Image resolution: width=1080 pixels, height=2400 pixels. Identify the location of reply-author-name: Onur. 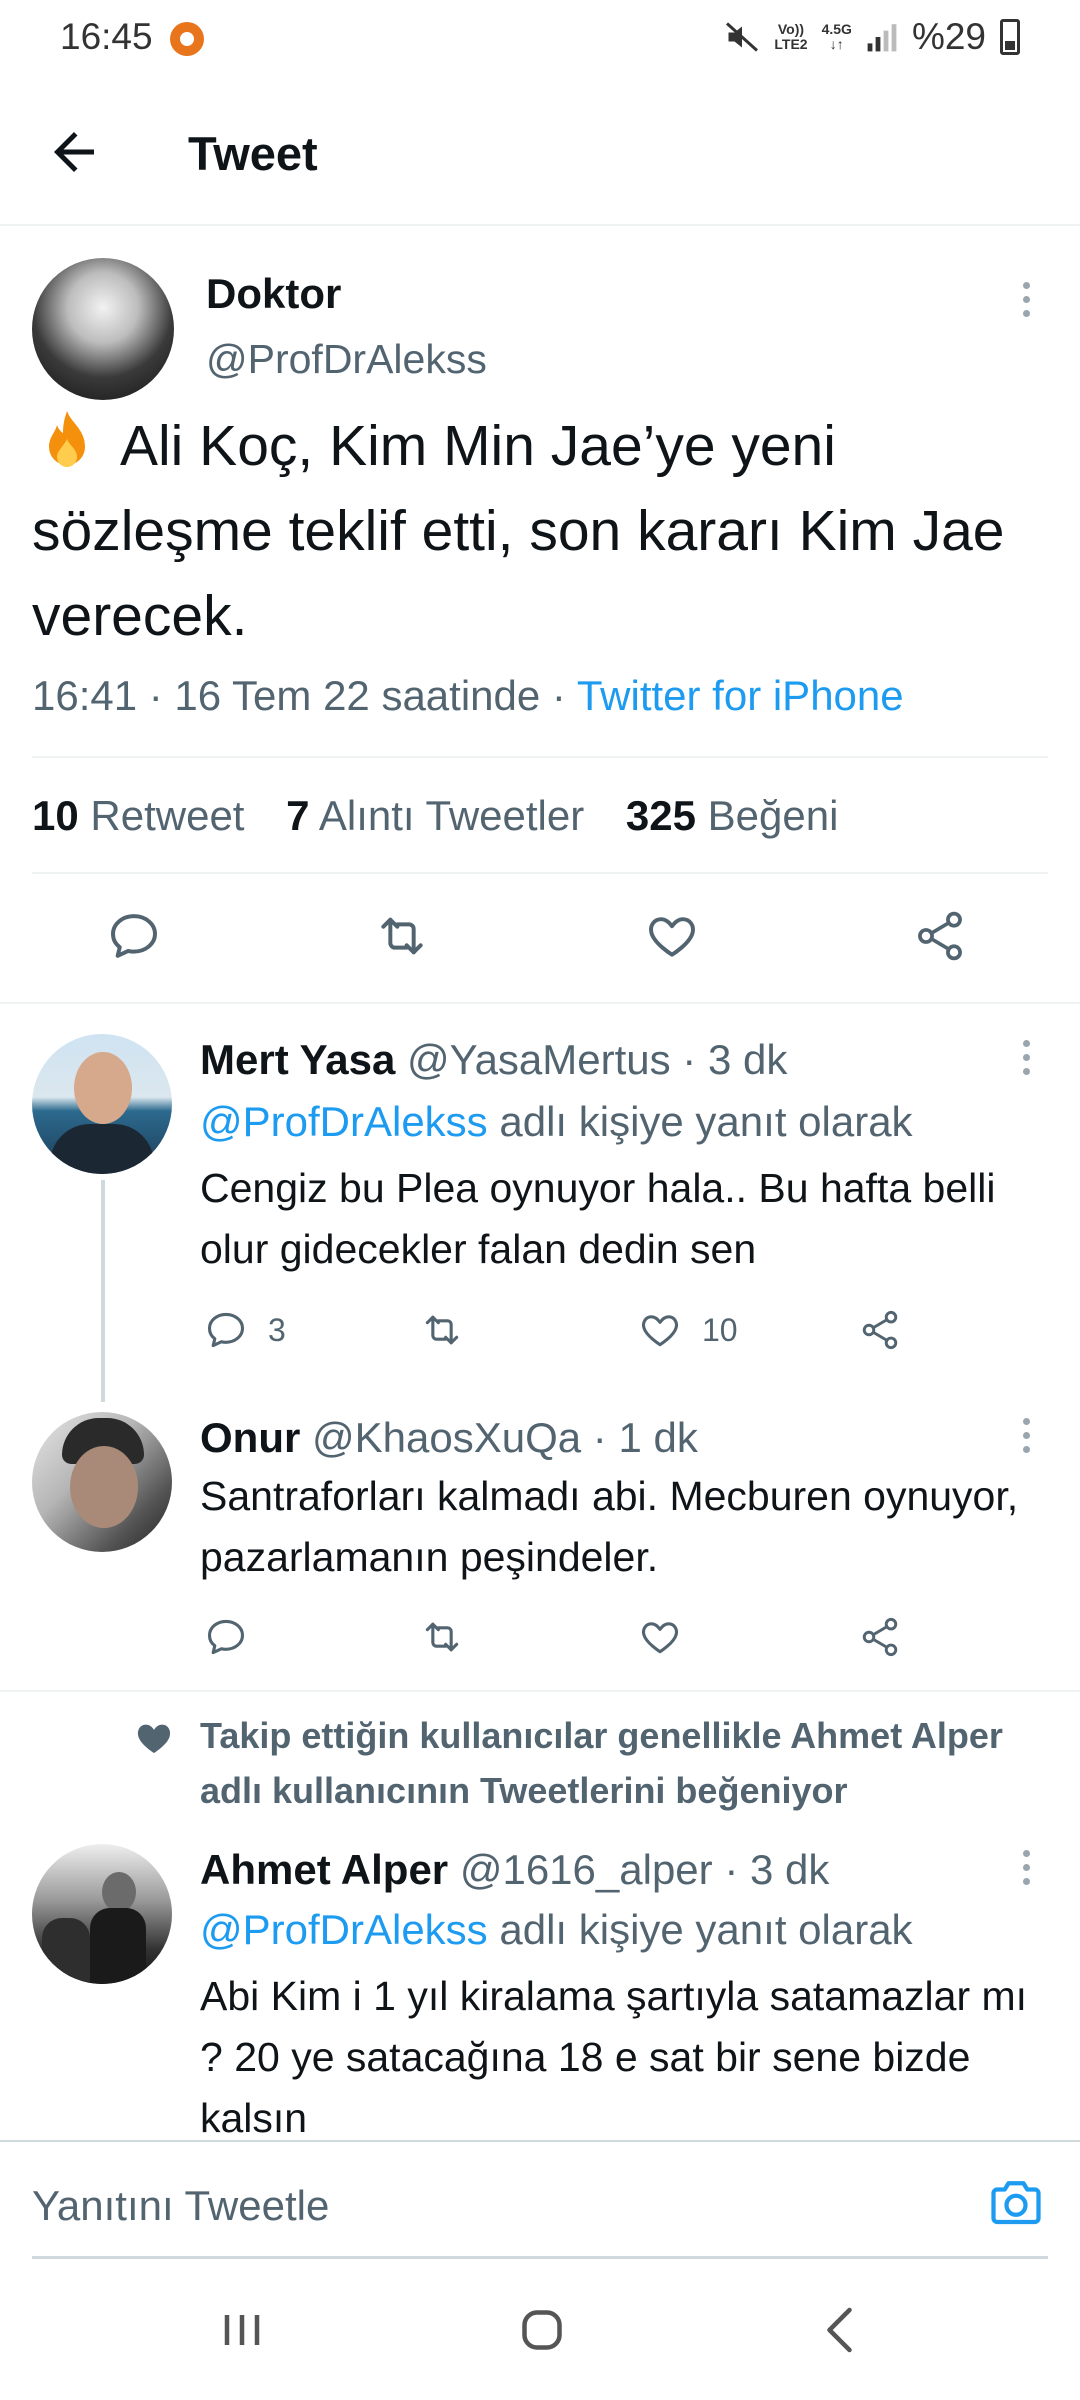
(250, 1437).